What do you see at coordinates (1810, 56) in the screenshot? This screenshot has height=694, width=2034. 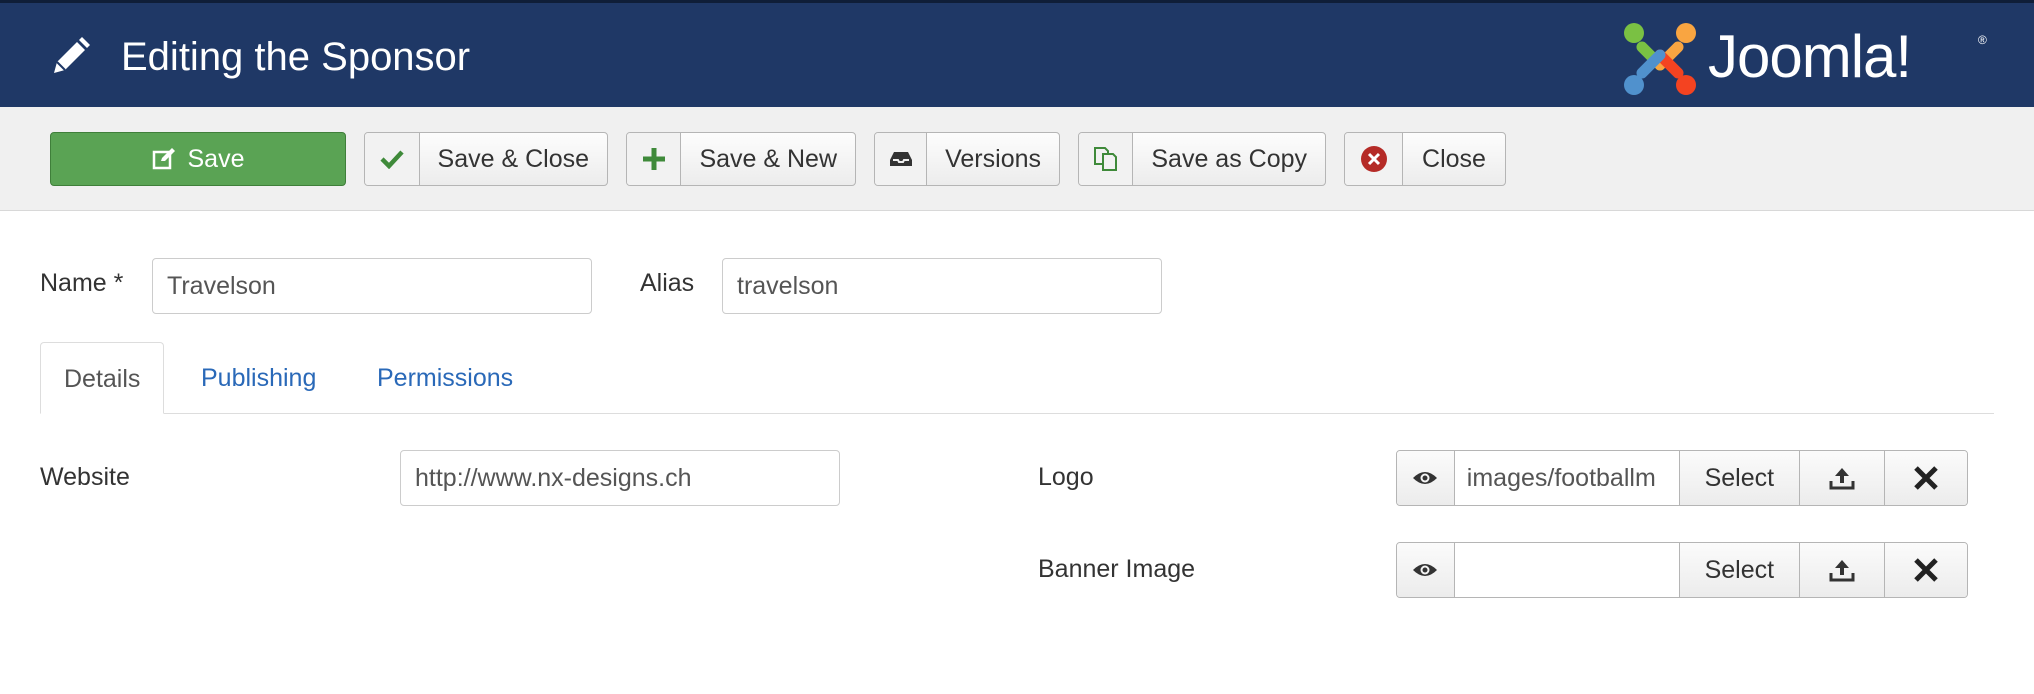 I see `joomla-wordmark: Joomla!` at bounding box center [1810, 56].